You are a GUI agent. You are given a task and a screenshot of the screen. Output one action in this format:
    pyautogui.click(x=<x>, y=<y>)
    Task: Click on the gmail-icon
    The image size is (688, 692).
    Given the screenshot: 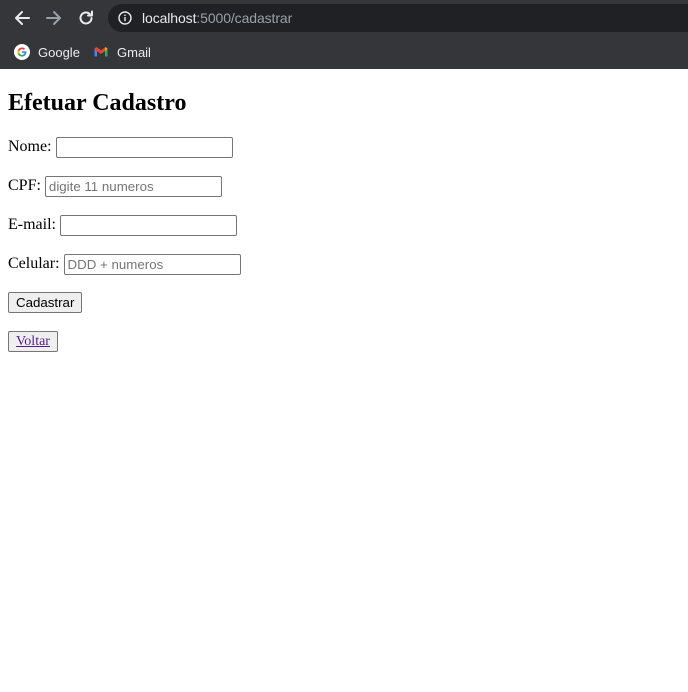 What is the action you would take?
    pyautogui.click(x=101, y=52)
    